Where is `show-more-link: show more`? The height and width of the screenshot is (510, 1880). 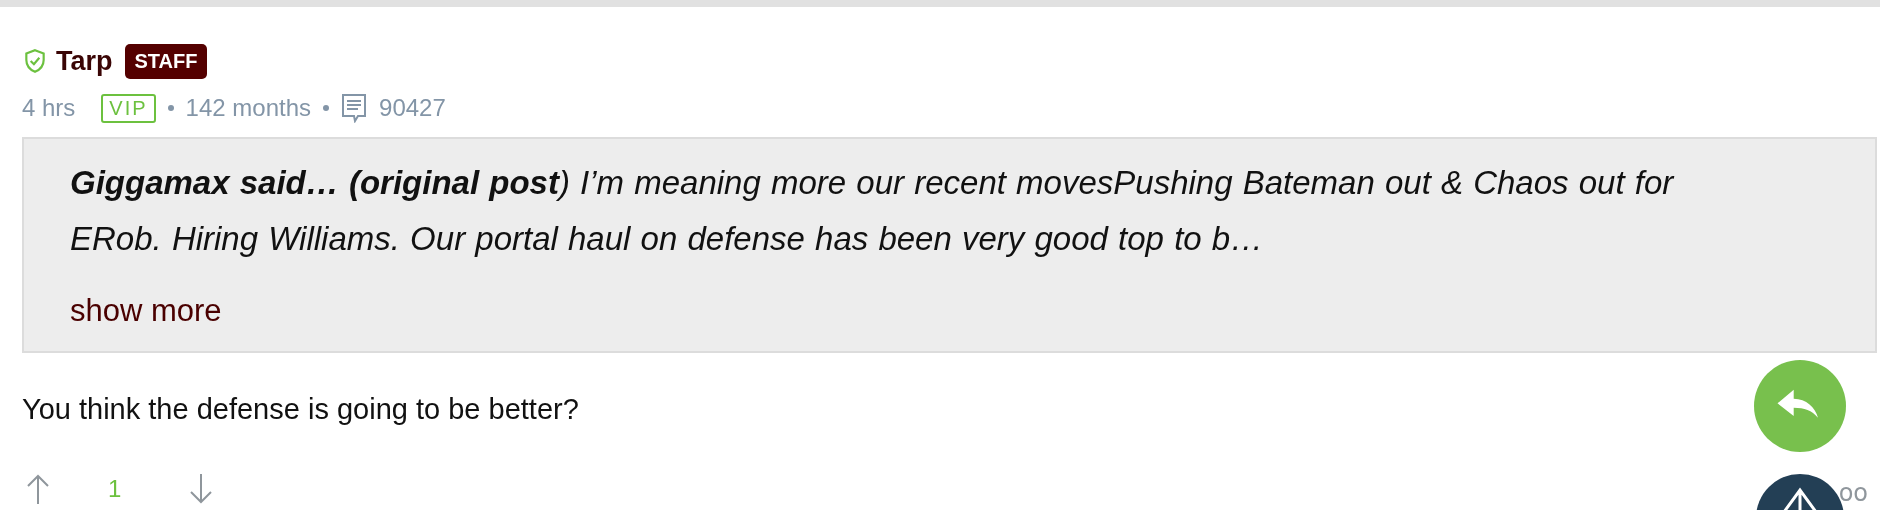
show-more-link: show more is located at coordinates (146, 311).